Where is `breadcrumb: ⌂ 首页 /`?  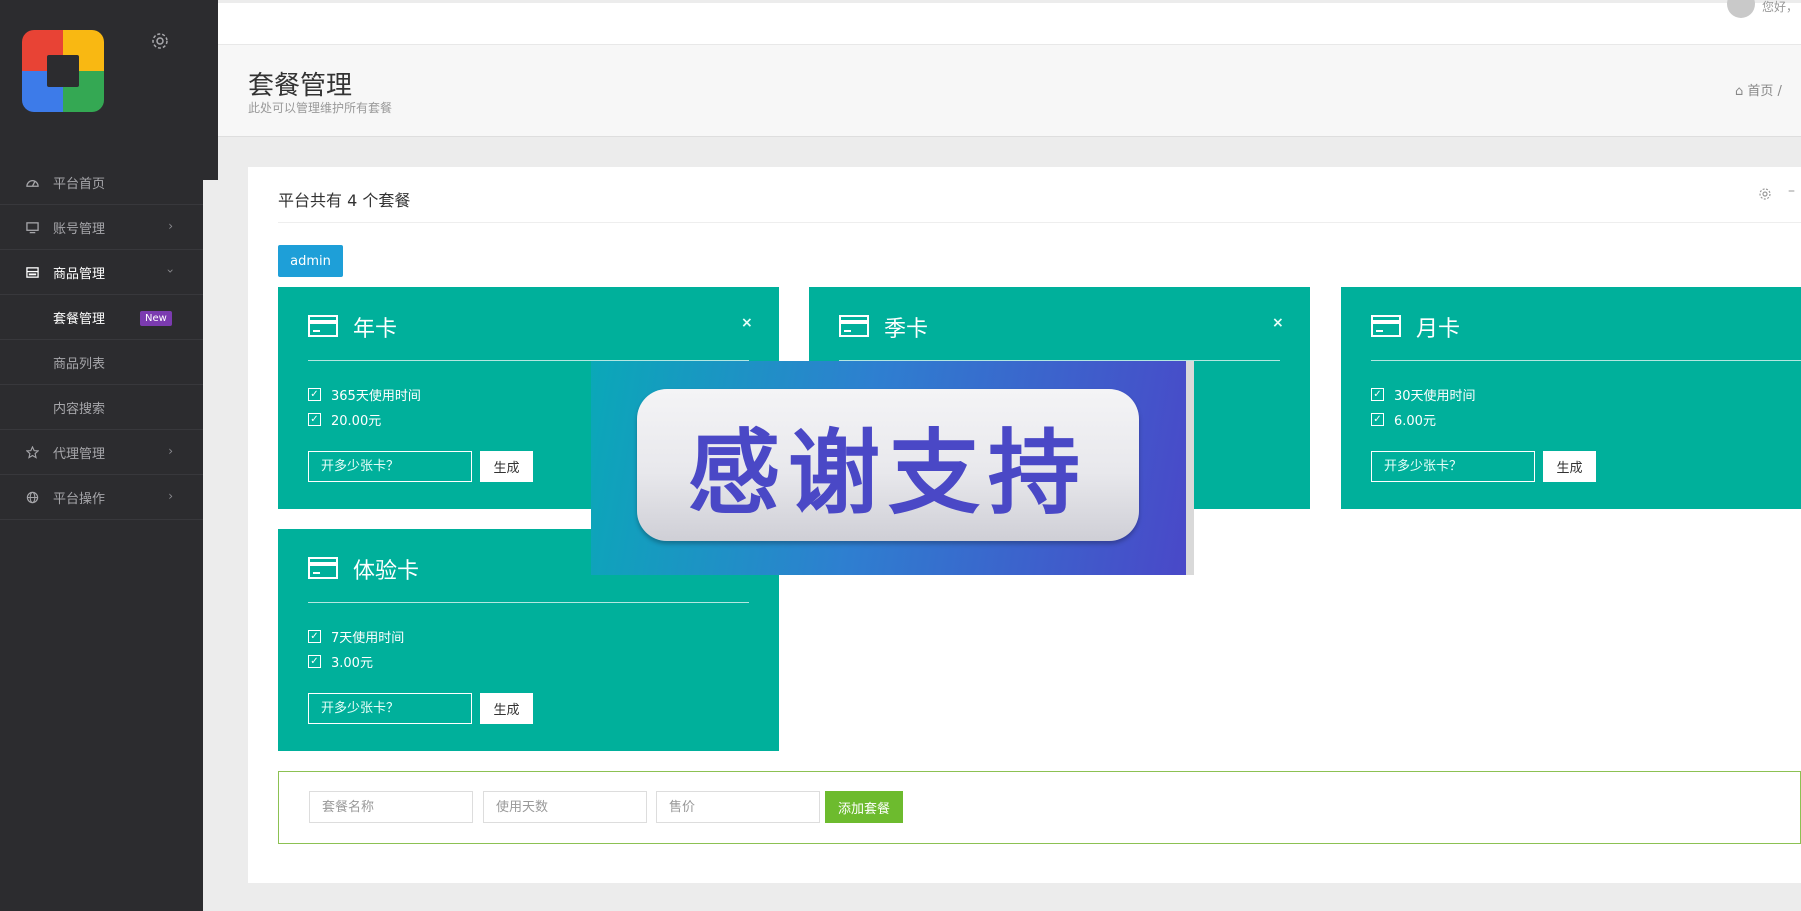 breadcrumb: ⌂ 首页 / is located at coordinates (1758, 89).